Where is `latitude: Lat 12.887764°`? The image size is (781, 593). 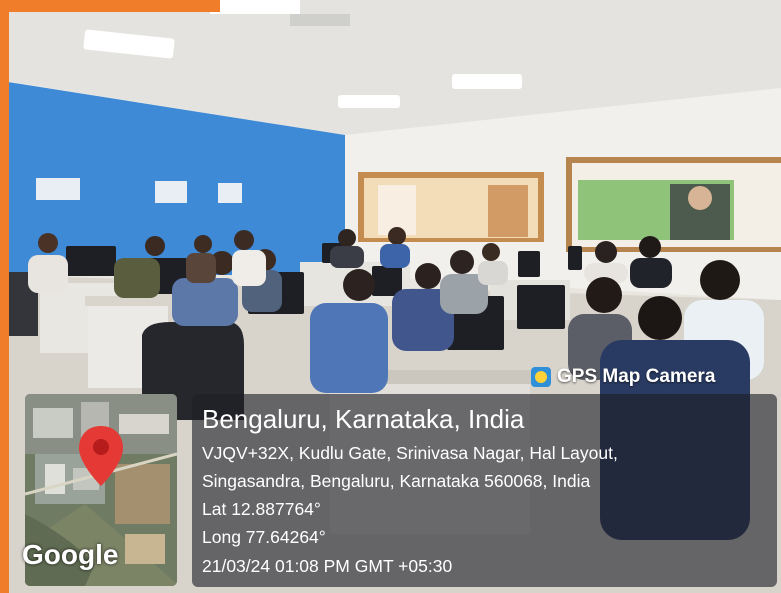 latitude: Lat 12.887764° is located at coordinates (261, 509).